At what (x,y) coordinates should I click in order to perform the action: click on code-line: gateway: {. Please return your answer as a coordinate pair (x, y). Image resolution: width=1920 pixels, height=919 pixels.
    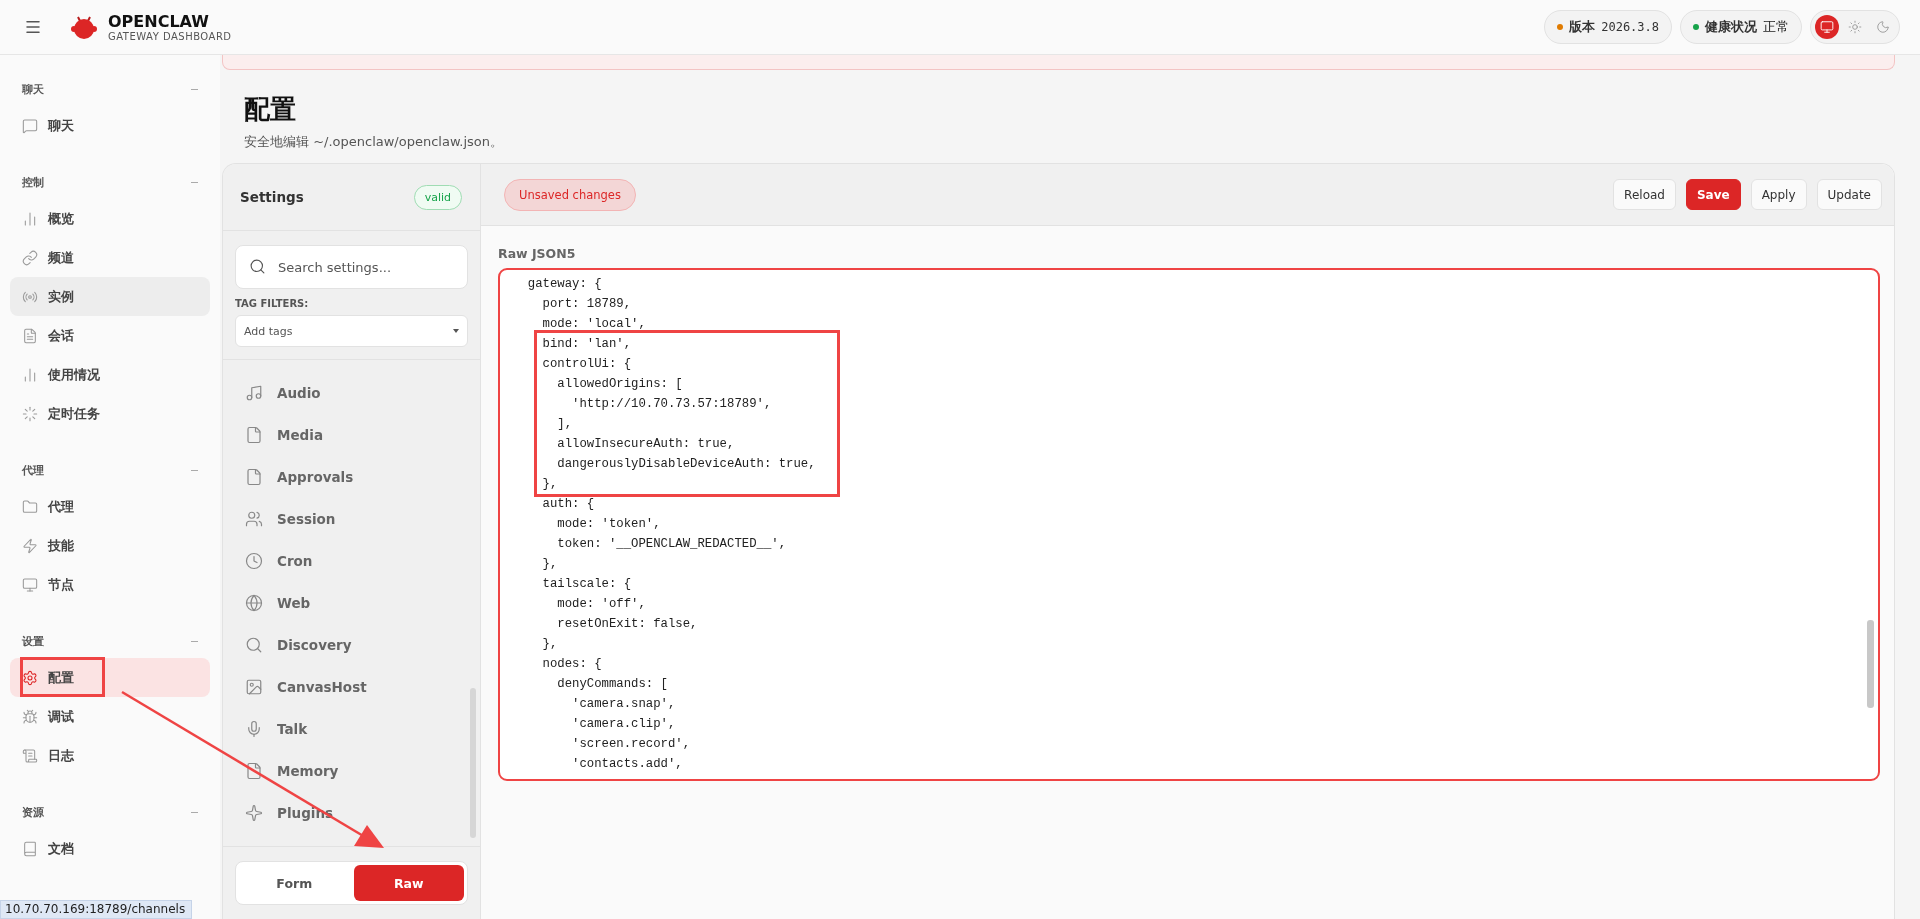
    Looking at the image, I should click on (564, 284).